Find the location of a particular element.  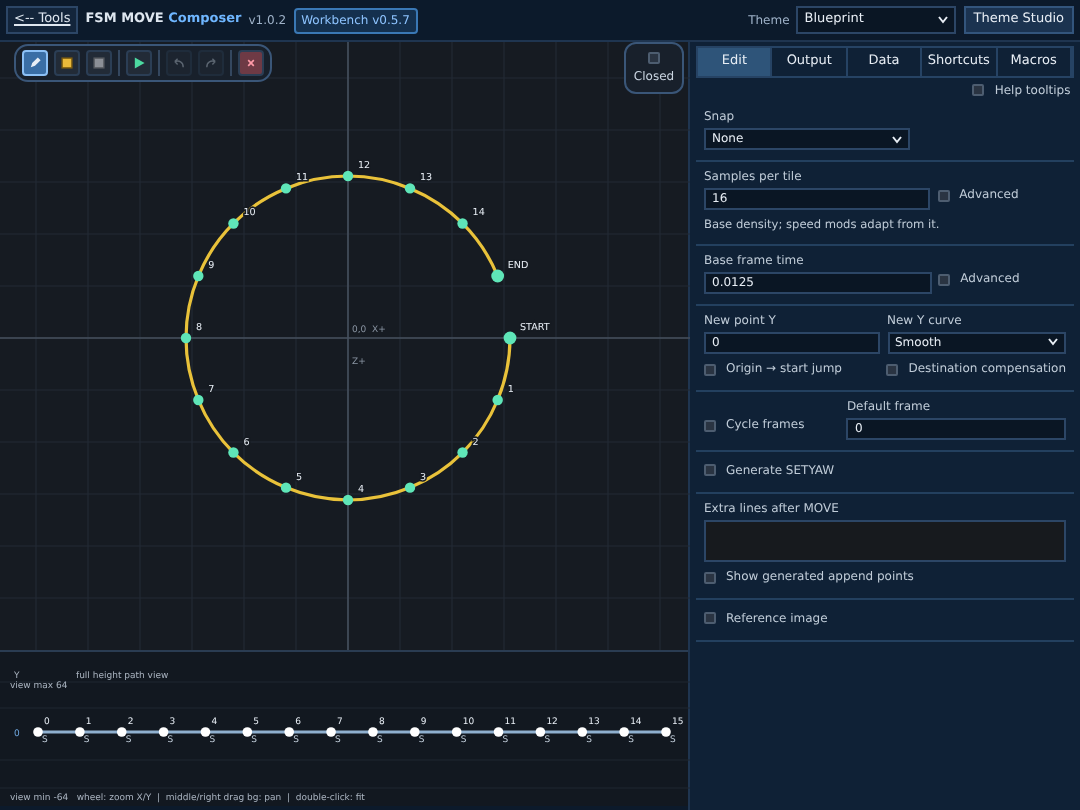

point-tool-button is located at coordinates (67, 63).